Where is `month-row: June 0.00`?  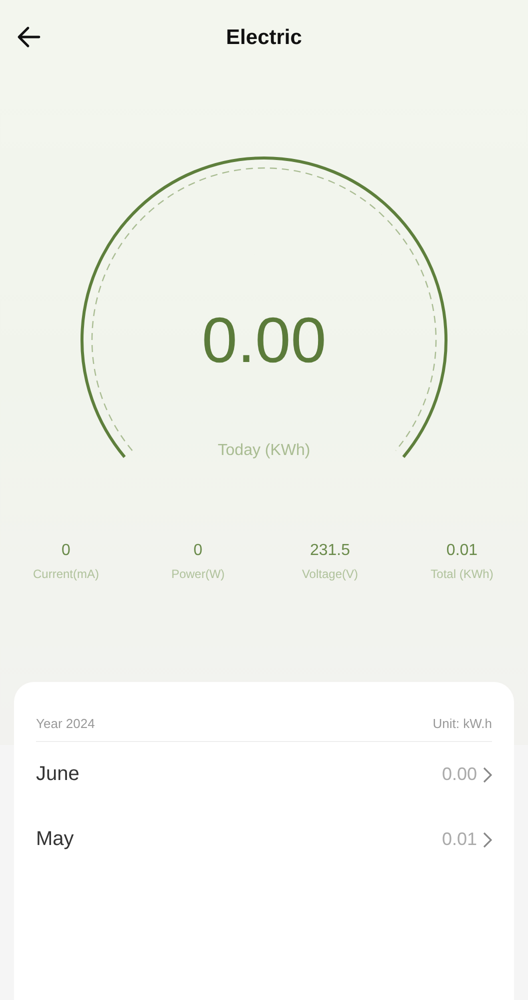
month-row: June 0.00 is located at coordinates (264, 774).